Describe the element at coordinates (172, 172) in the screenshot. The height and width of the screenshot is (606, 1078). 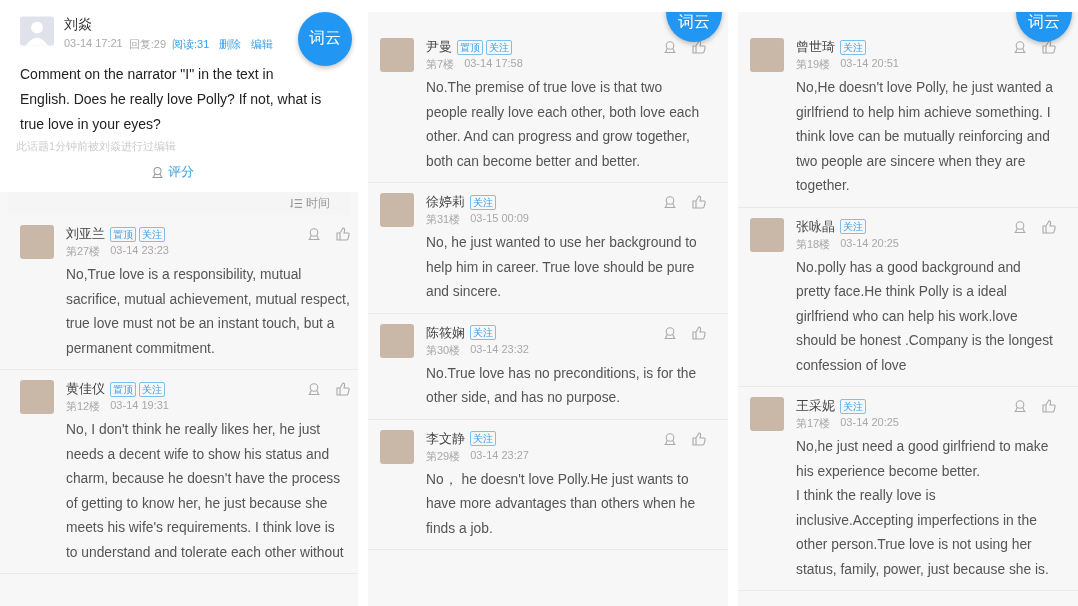
I see `rate-button: 评分` at that location.